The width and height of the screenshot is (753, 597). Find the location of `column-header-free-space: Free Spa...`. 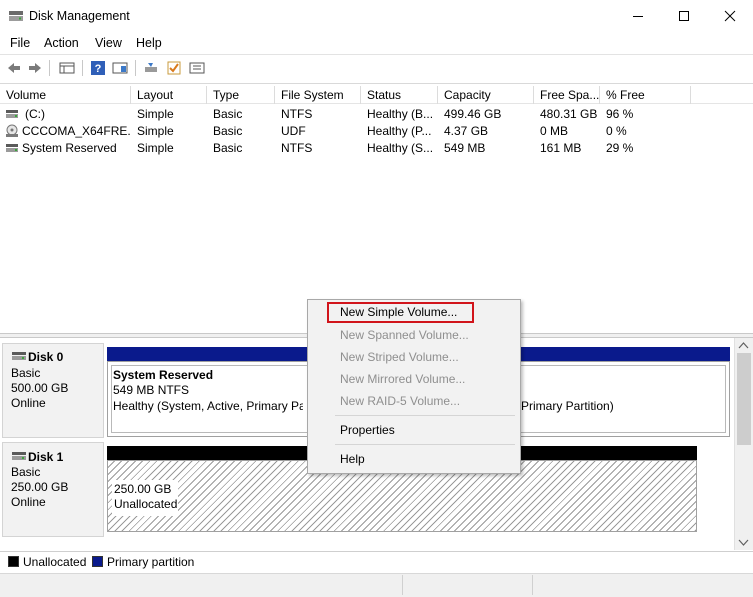

column-header-free-space: Free Spa... is located at coordinates (567, 95).